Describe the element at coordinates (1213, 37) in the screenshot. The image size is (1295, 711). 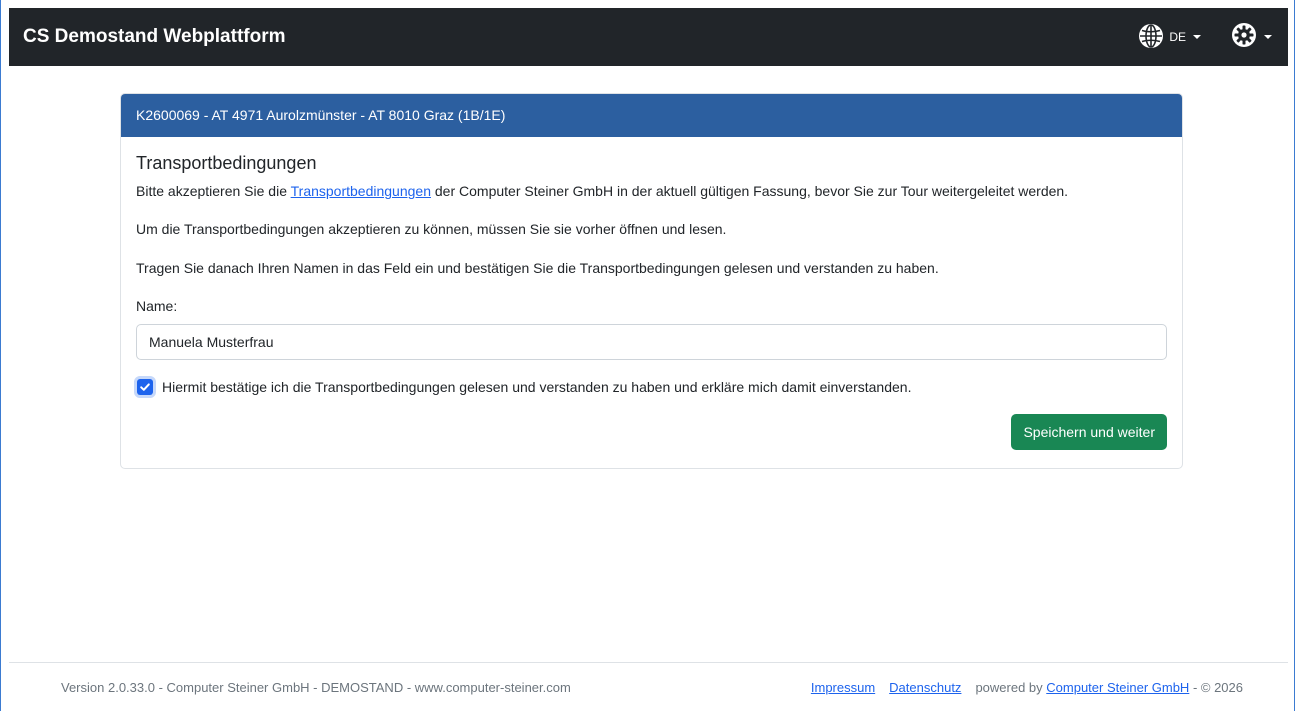
I see `navbar-right: DE` at that location.